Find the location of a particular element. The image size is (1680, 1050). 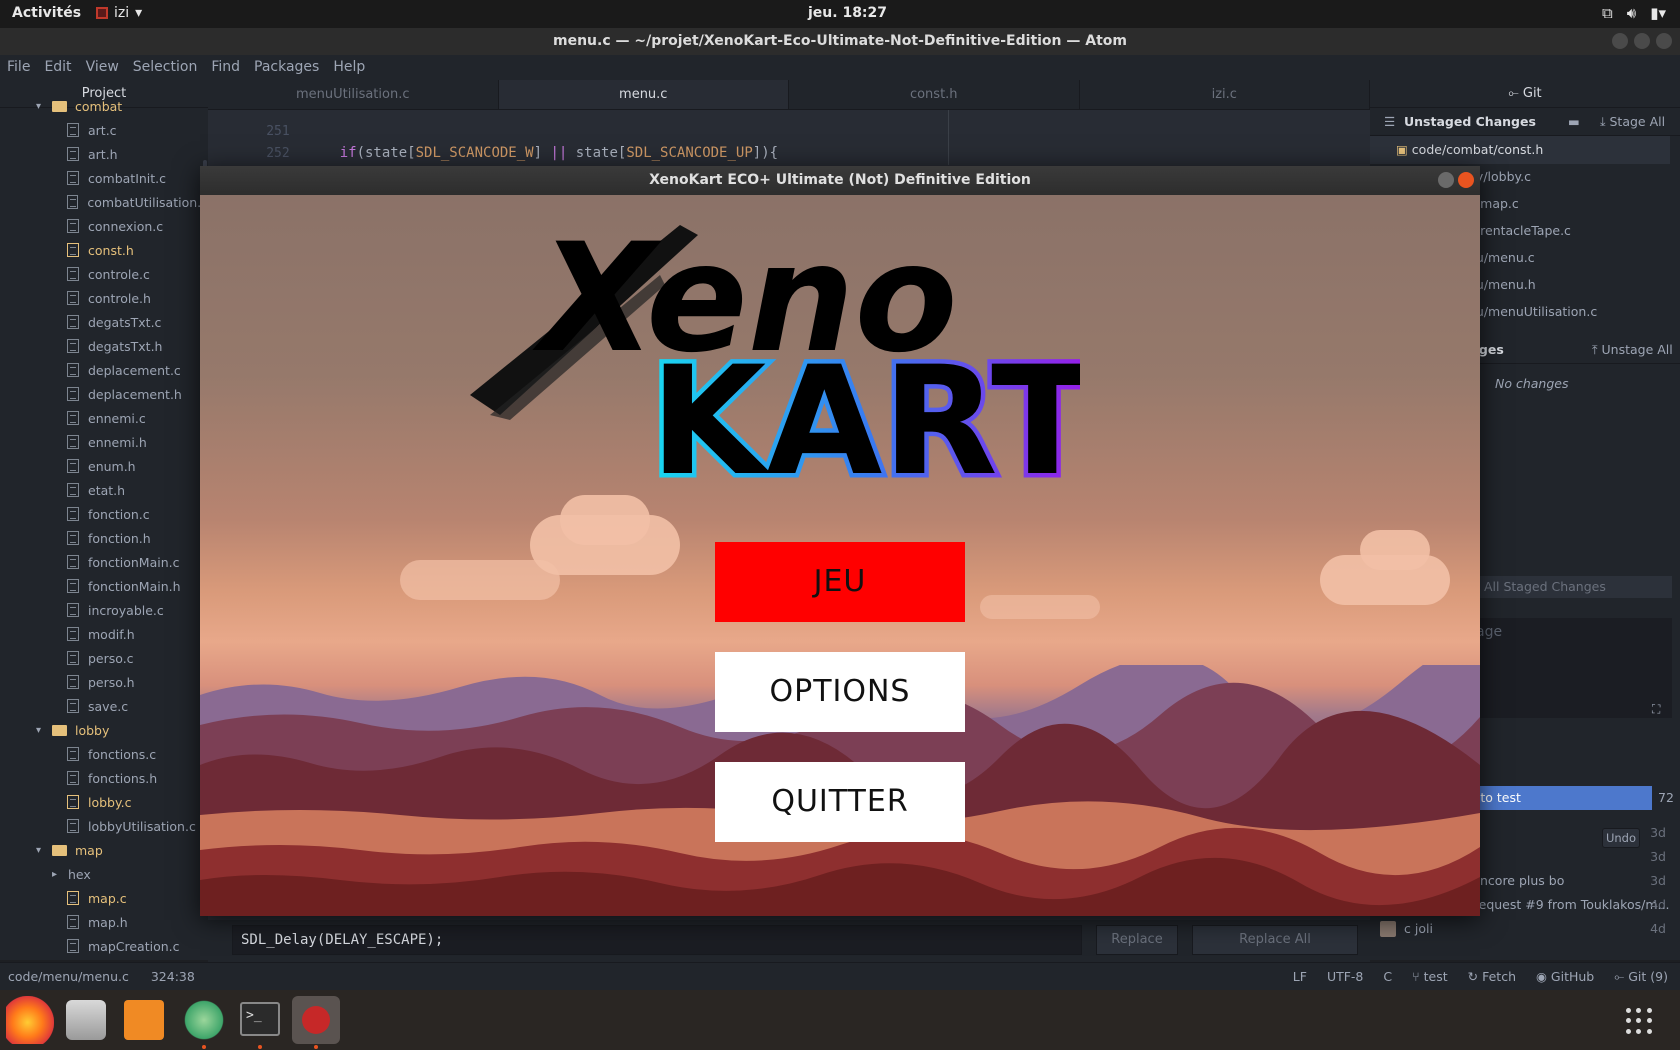

git-tab: ⟜ Git is located at coordinates (1525, 94).